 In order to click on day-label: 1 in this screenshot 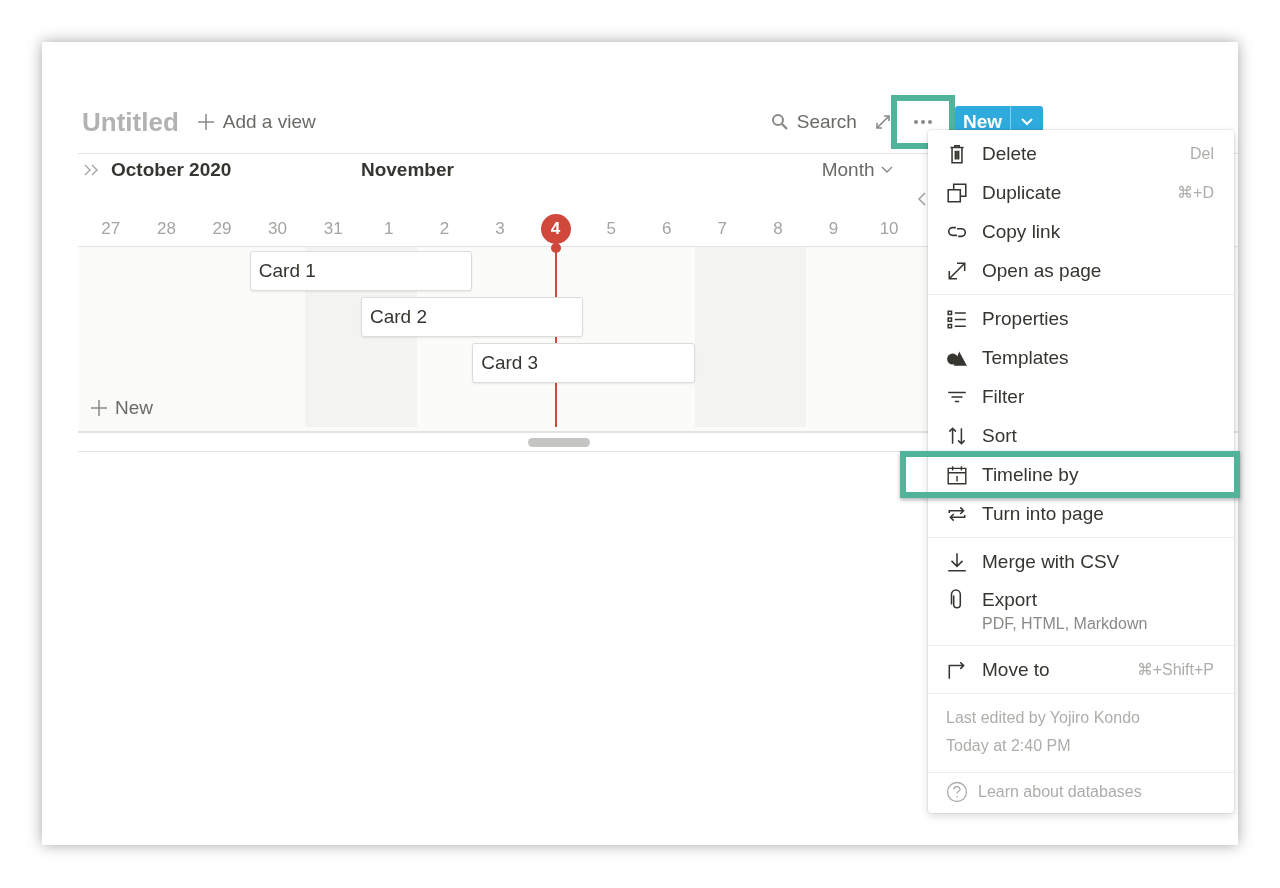, I will do `click(389, 229)`.